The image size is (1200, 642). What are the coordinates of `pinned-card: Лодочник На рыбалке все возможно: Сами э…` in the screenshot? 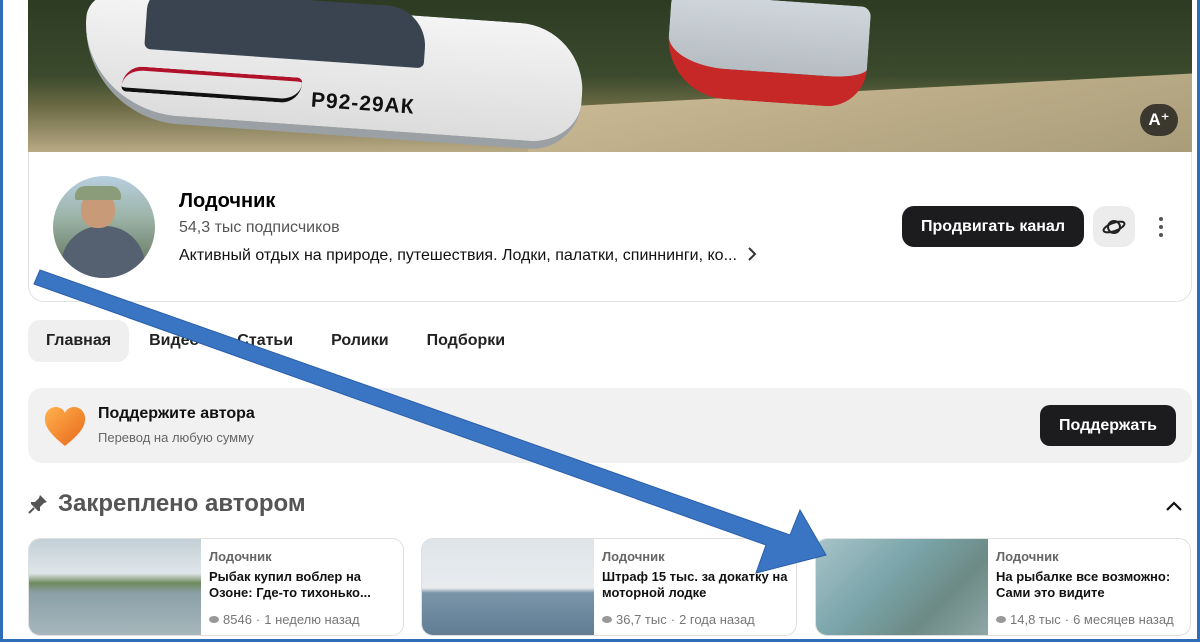 It's located at (1003, 587).